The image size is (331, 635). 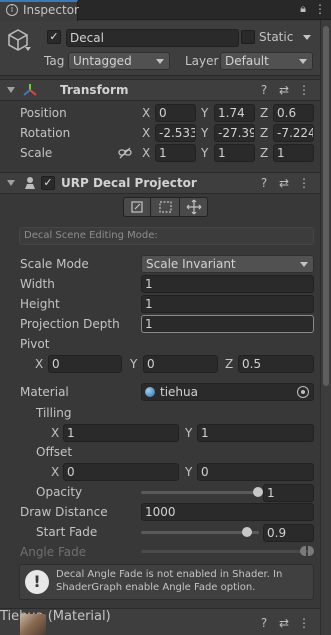 I want to click on draw-distance-label: Draw Distance, so click(x=64, y=512).